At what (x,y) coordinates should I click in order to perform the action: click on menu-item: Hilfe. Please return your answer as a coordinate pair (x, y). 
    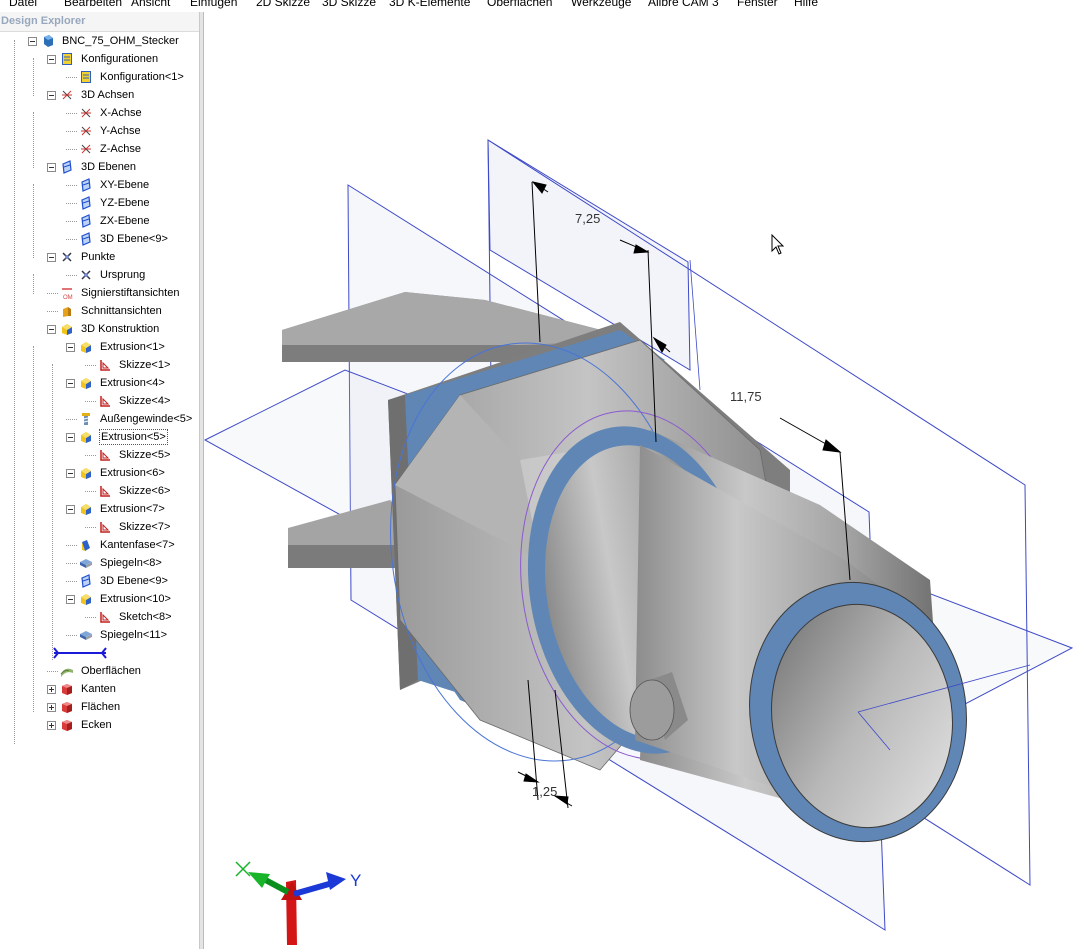
    Looking at the image, I should click on (806, 4).